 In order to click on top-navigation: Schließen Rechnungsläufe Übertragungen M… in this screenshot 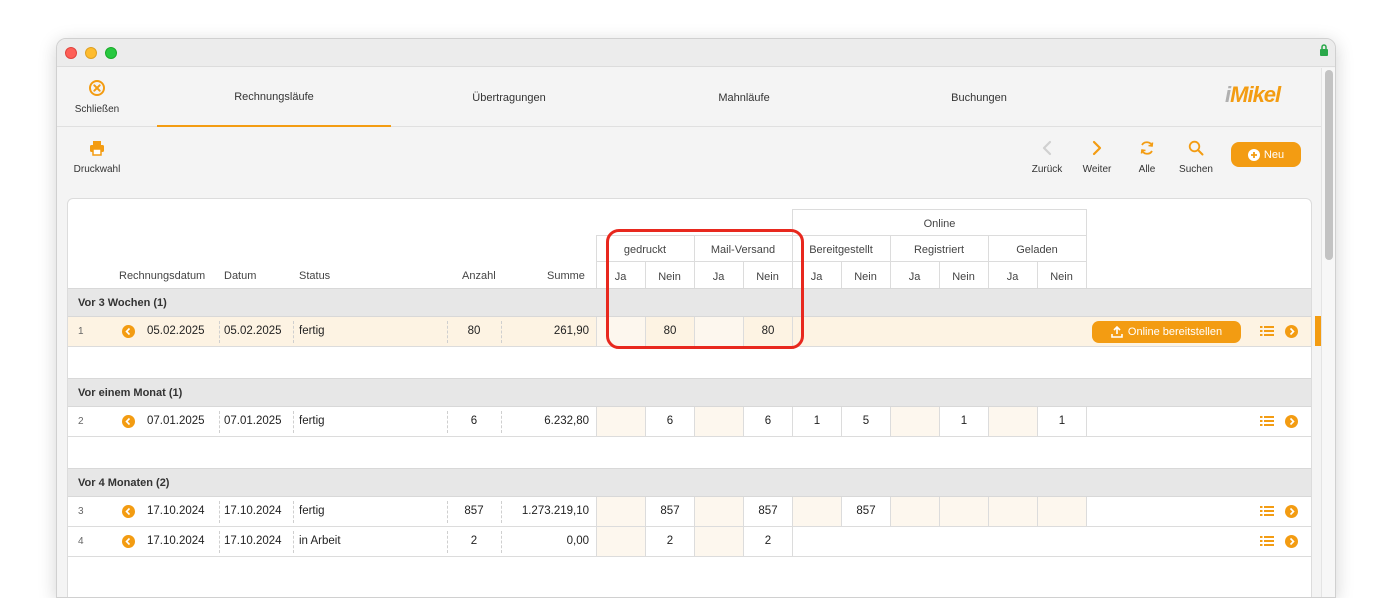, I will do `click(690, 97)`.